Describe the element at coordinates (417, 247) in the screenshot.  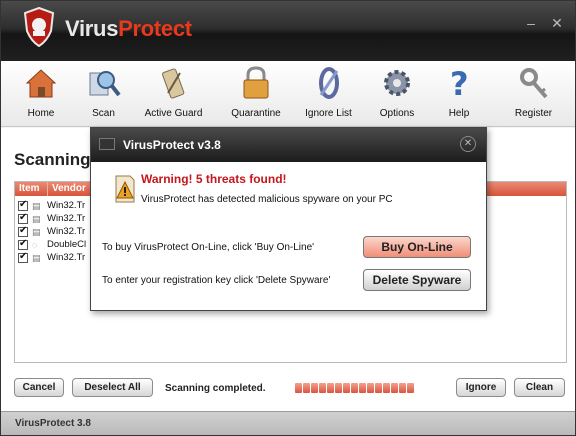
I see `buy-online-button: Buy On-Line` at that location.